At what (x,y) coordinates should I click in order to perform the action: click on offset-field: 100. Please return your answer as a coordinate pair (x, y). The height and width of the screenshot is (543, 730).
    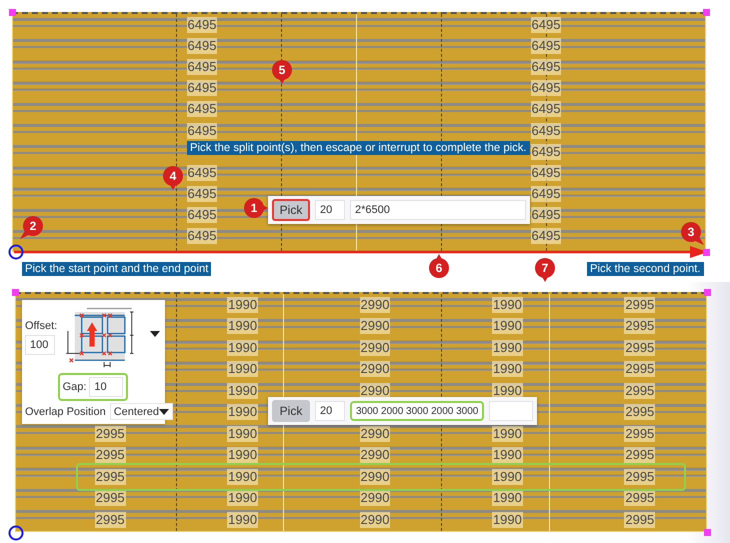
    Looking at the image, I should click on (40, 344).